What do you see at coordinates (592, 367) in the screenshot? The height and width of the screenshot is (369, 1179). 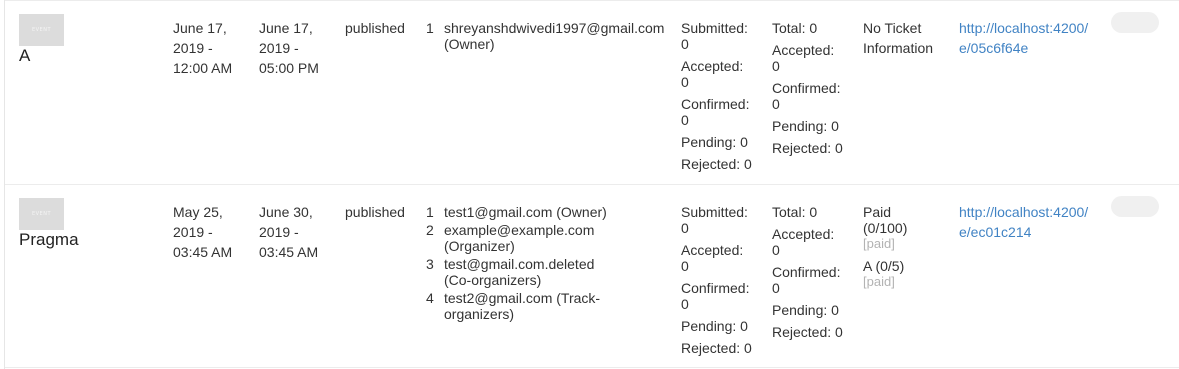 I see `row-divider` at bounding box center [592, 367].